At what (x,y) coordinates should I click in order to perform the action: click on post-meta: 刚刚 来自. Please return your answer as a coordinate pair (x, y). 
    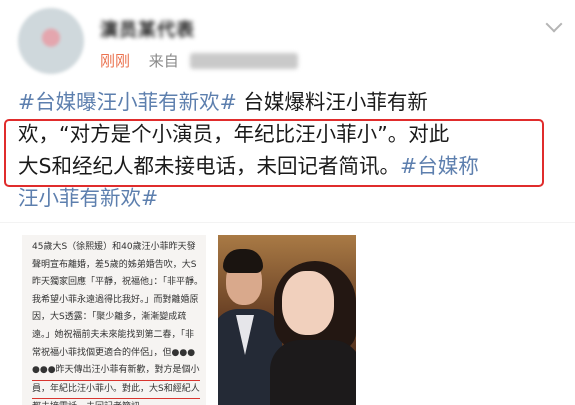
    Looking at the image, I should click on (199, 60).